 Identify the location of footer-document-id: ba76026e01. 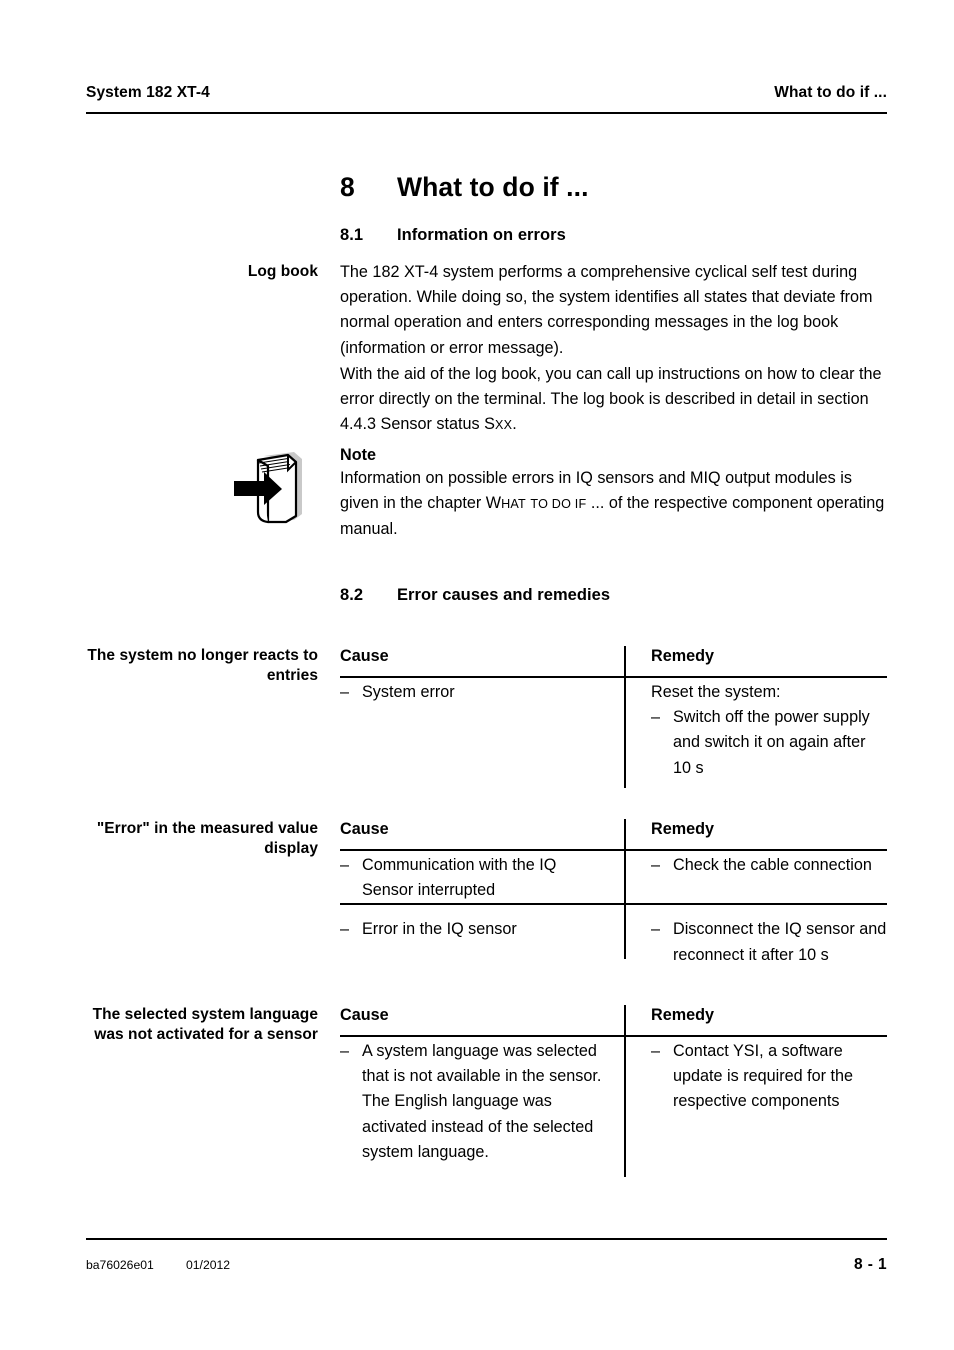
(120, 1265).